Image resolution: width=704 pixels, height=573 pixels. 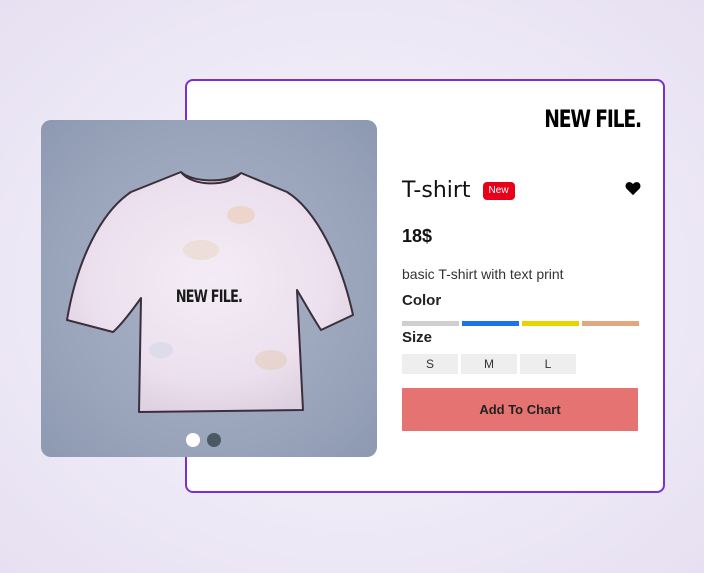 What do you see at coordinates (417, 337) in the screenshot?
I see `size-label: Size` at bounding box center [417, 337].